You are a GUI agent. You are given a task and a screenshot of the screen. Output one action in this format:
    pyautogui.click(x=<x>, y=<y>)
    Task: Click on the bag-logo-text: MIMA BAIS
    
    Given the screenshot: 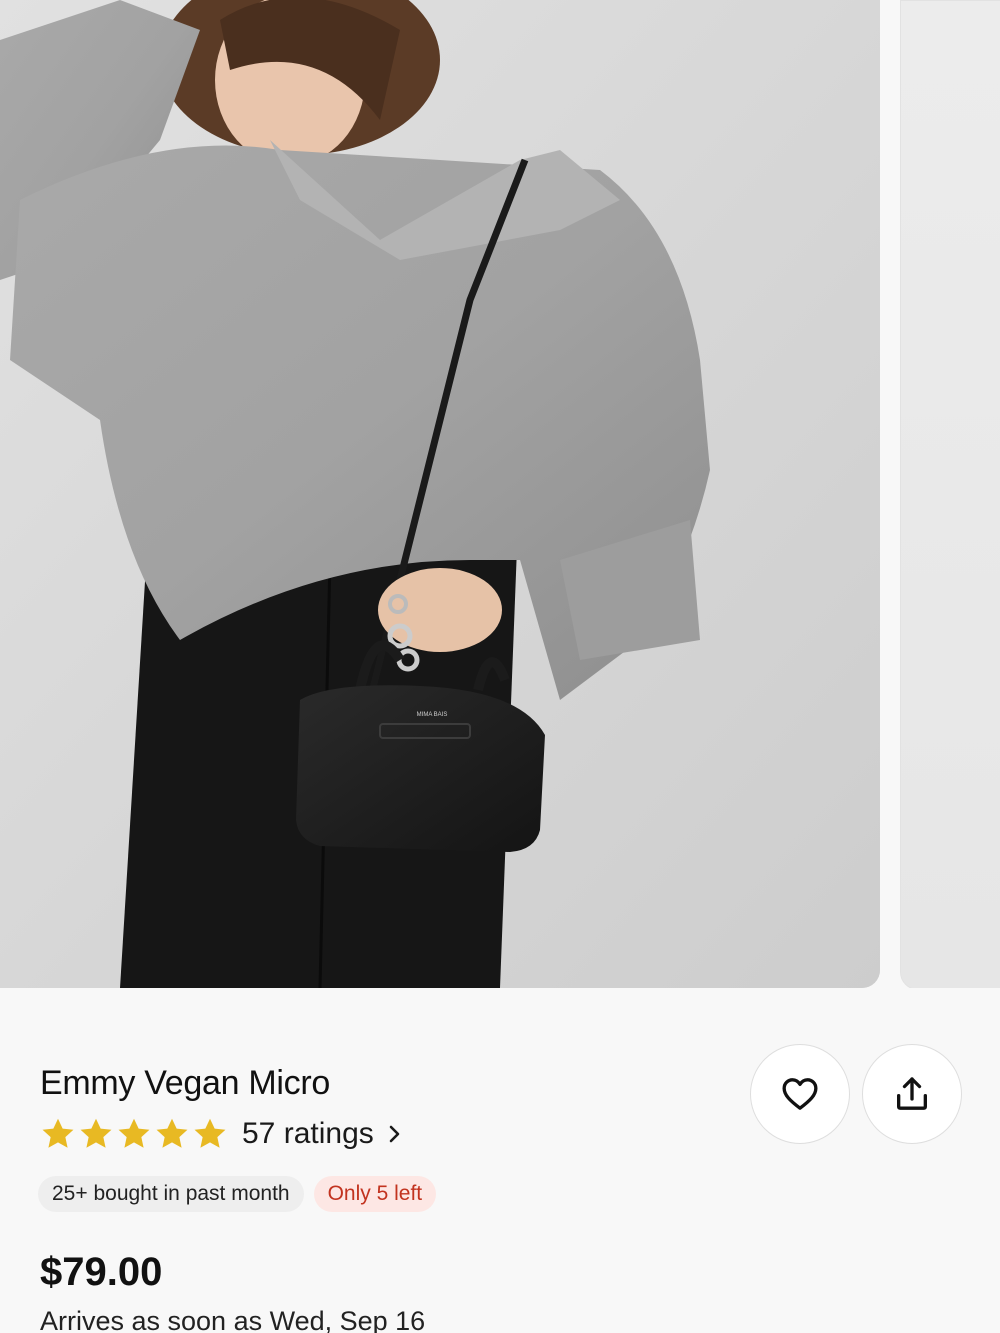 What is the action you would take?
    pyautogui.click(x=432, y=715)
    